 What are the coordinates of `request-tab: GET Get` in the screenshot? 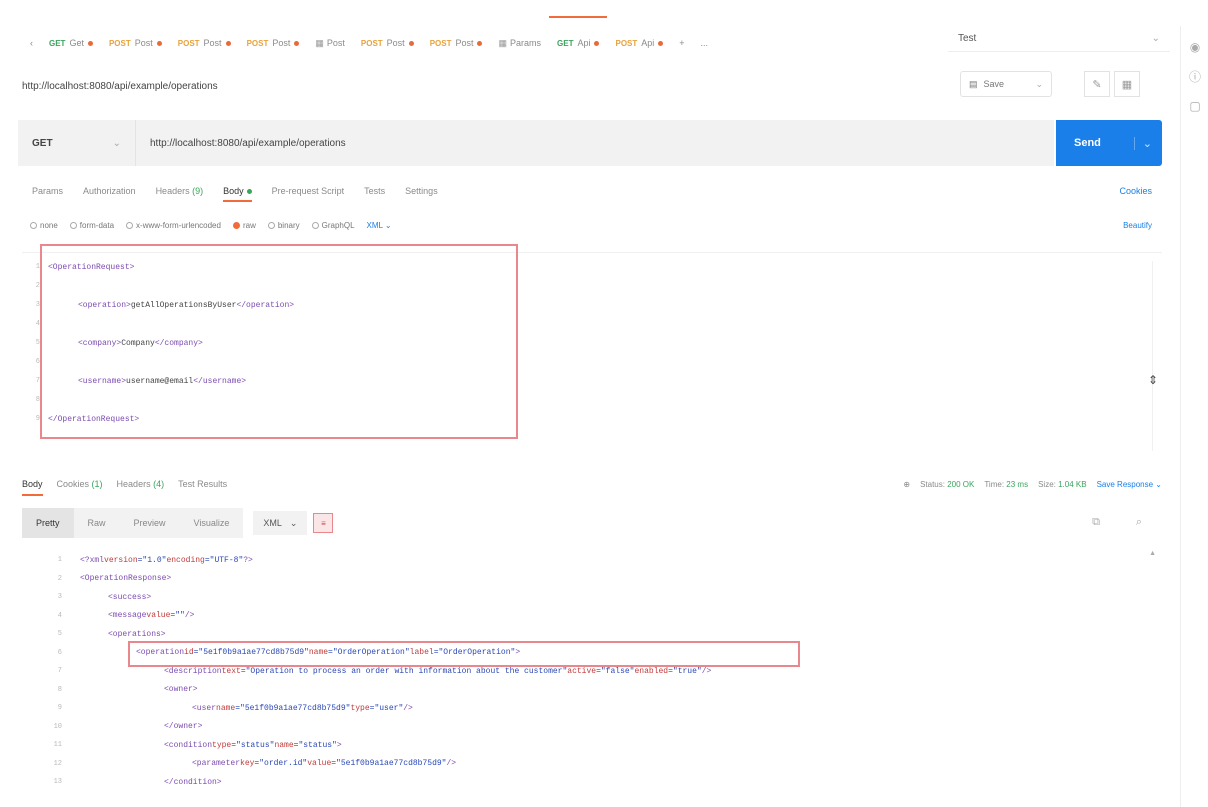 It's located at (71, 43).